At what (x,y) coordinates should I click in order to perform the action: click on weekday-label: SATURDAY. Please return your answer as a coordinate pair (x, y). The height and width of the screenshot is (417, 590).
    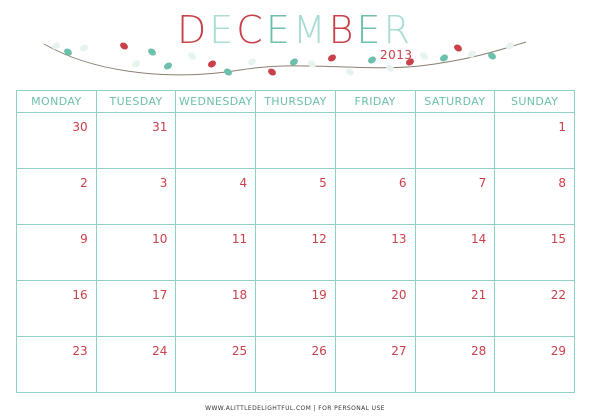
    Looking at the image, I should click on (455, 101).